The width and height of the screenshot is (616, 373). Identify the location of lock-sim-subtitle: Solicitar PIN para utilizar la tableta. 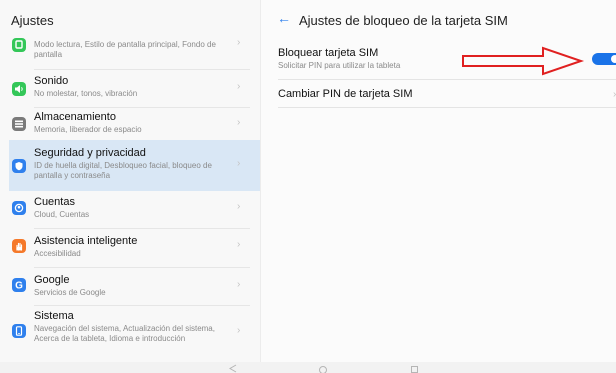
(339, 65).